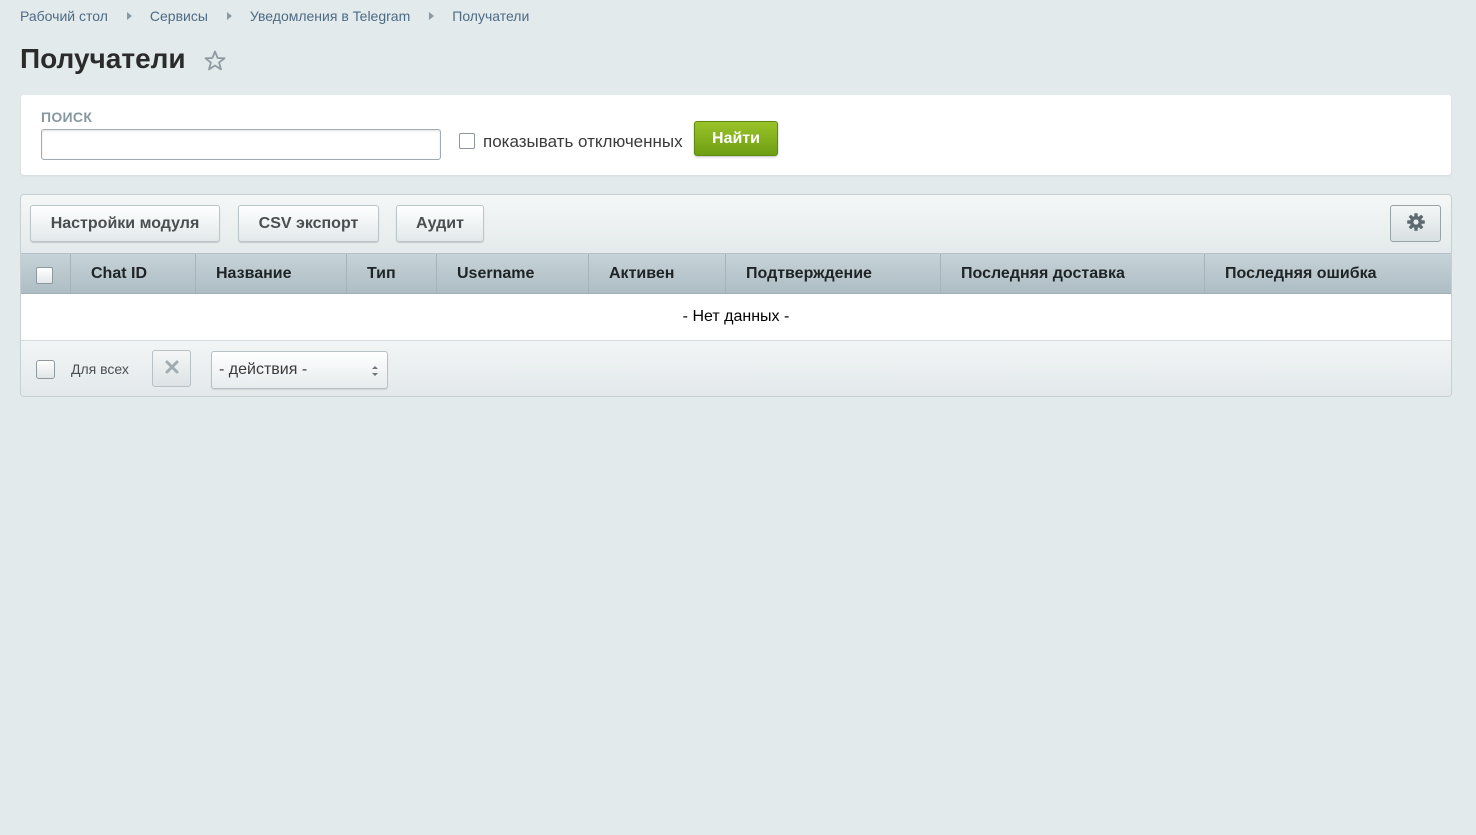  I want to click on star-icon, so click(215, 61).